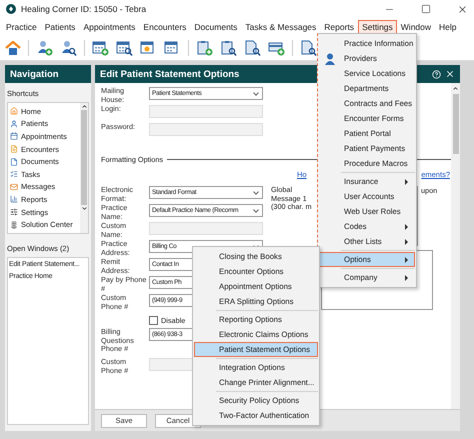 The image size is (474, 439). What do you see at coordinates (280, 27) in the screenshot?
I see `menu-bar-item: Tasks & Messages` at bounding box center [280, 27].